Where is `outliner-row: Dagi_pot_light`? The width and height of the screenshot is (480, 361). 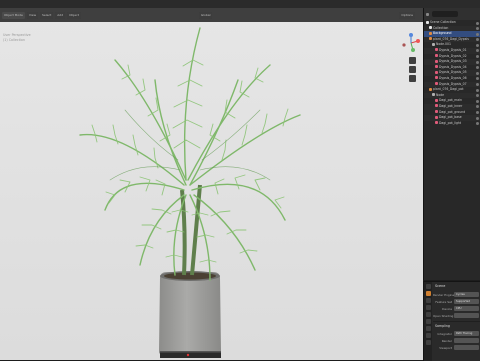 outliner-row: Dagi_pot_light is located at coordinates (452, 124).